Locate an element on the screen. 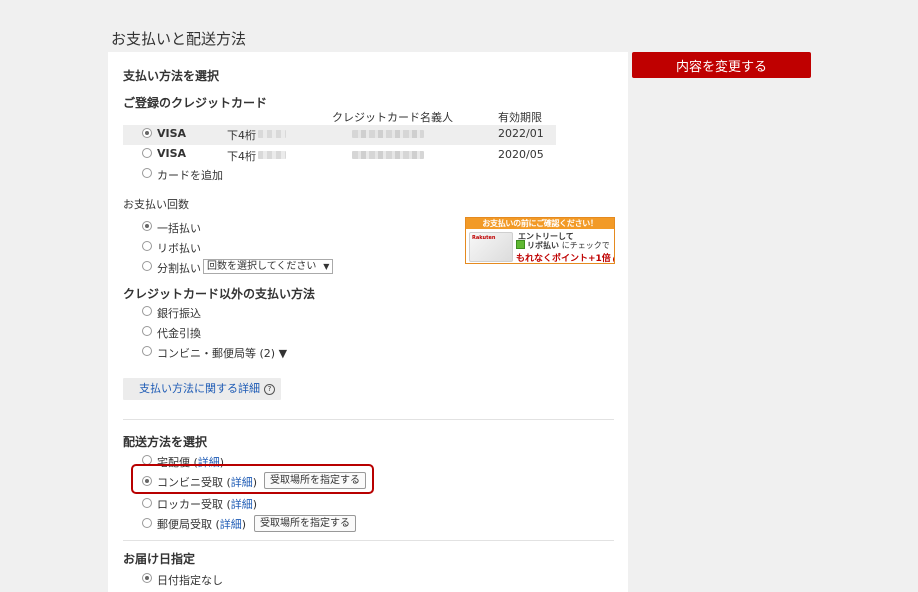 The width and height of the screenshot is (918, 592). card-1-expiry: 2022/01 is located at coordinates (521, 133).